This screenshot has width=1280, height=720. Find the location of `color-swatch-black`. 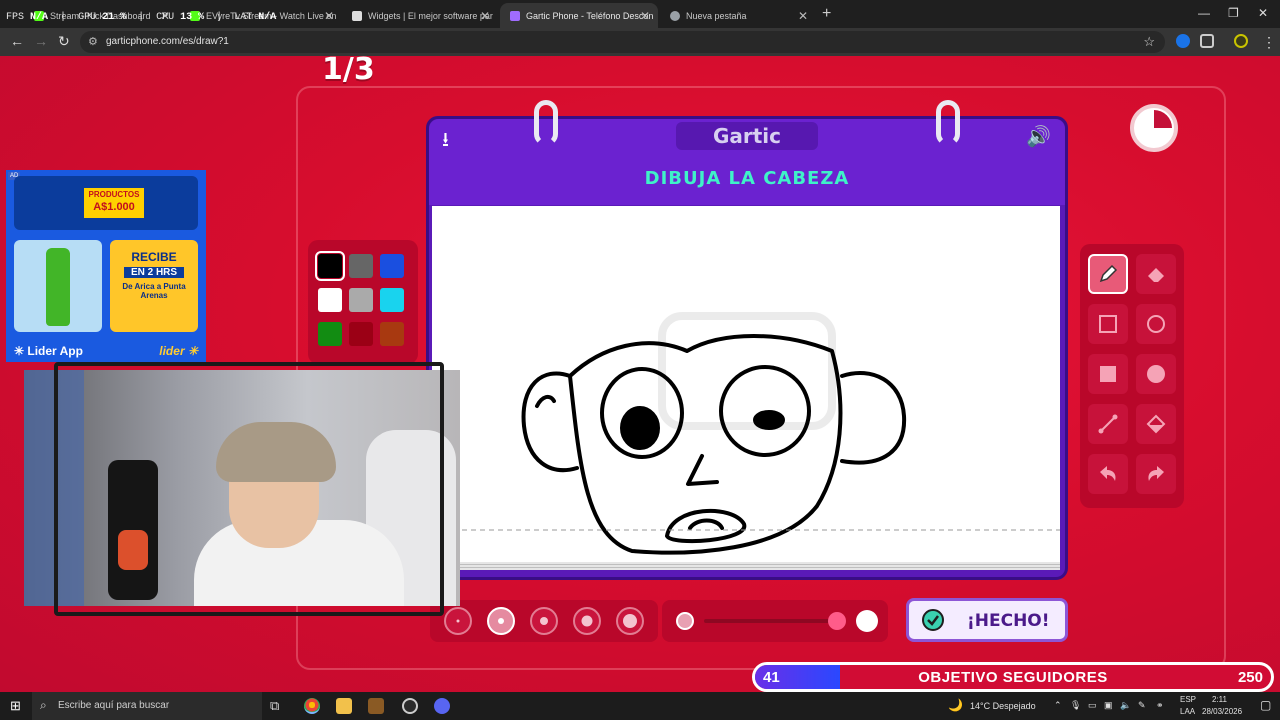

color-swatch-black is located at coordinates (330, 266).